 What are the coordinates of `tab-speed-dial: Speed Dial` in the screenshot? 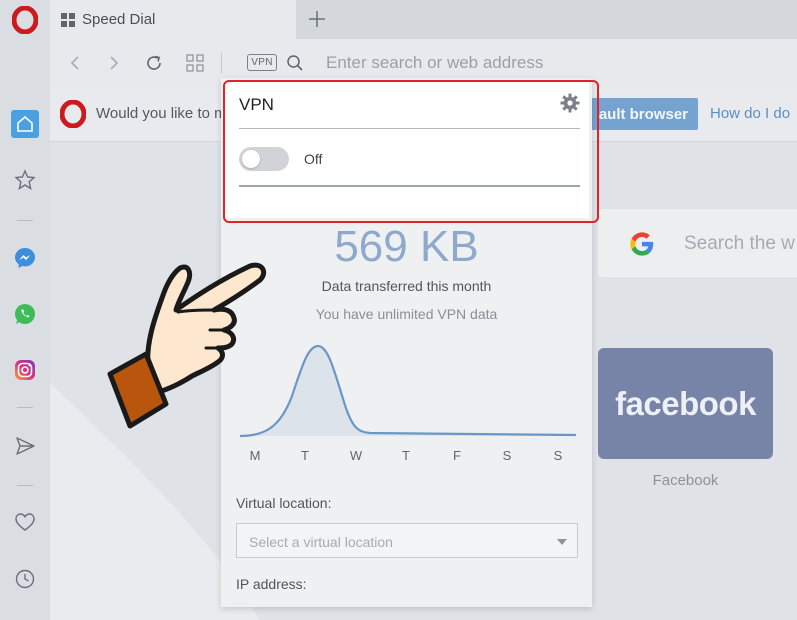 It's located at (173, 19).